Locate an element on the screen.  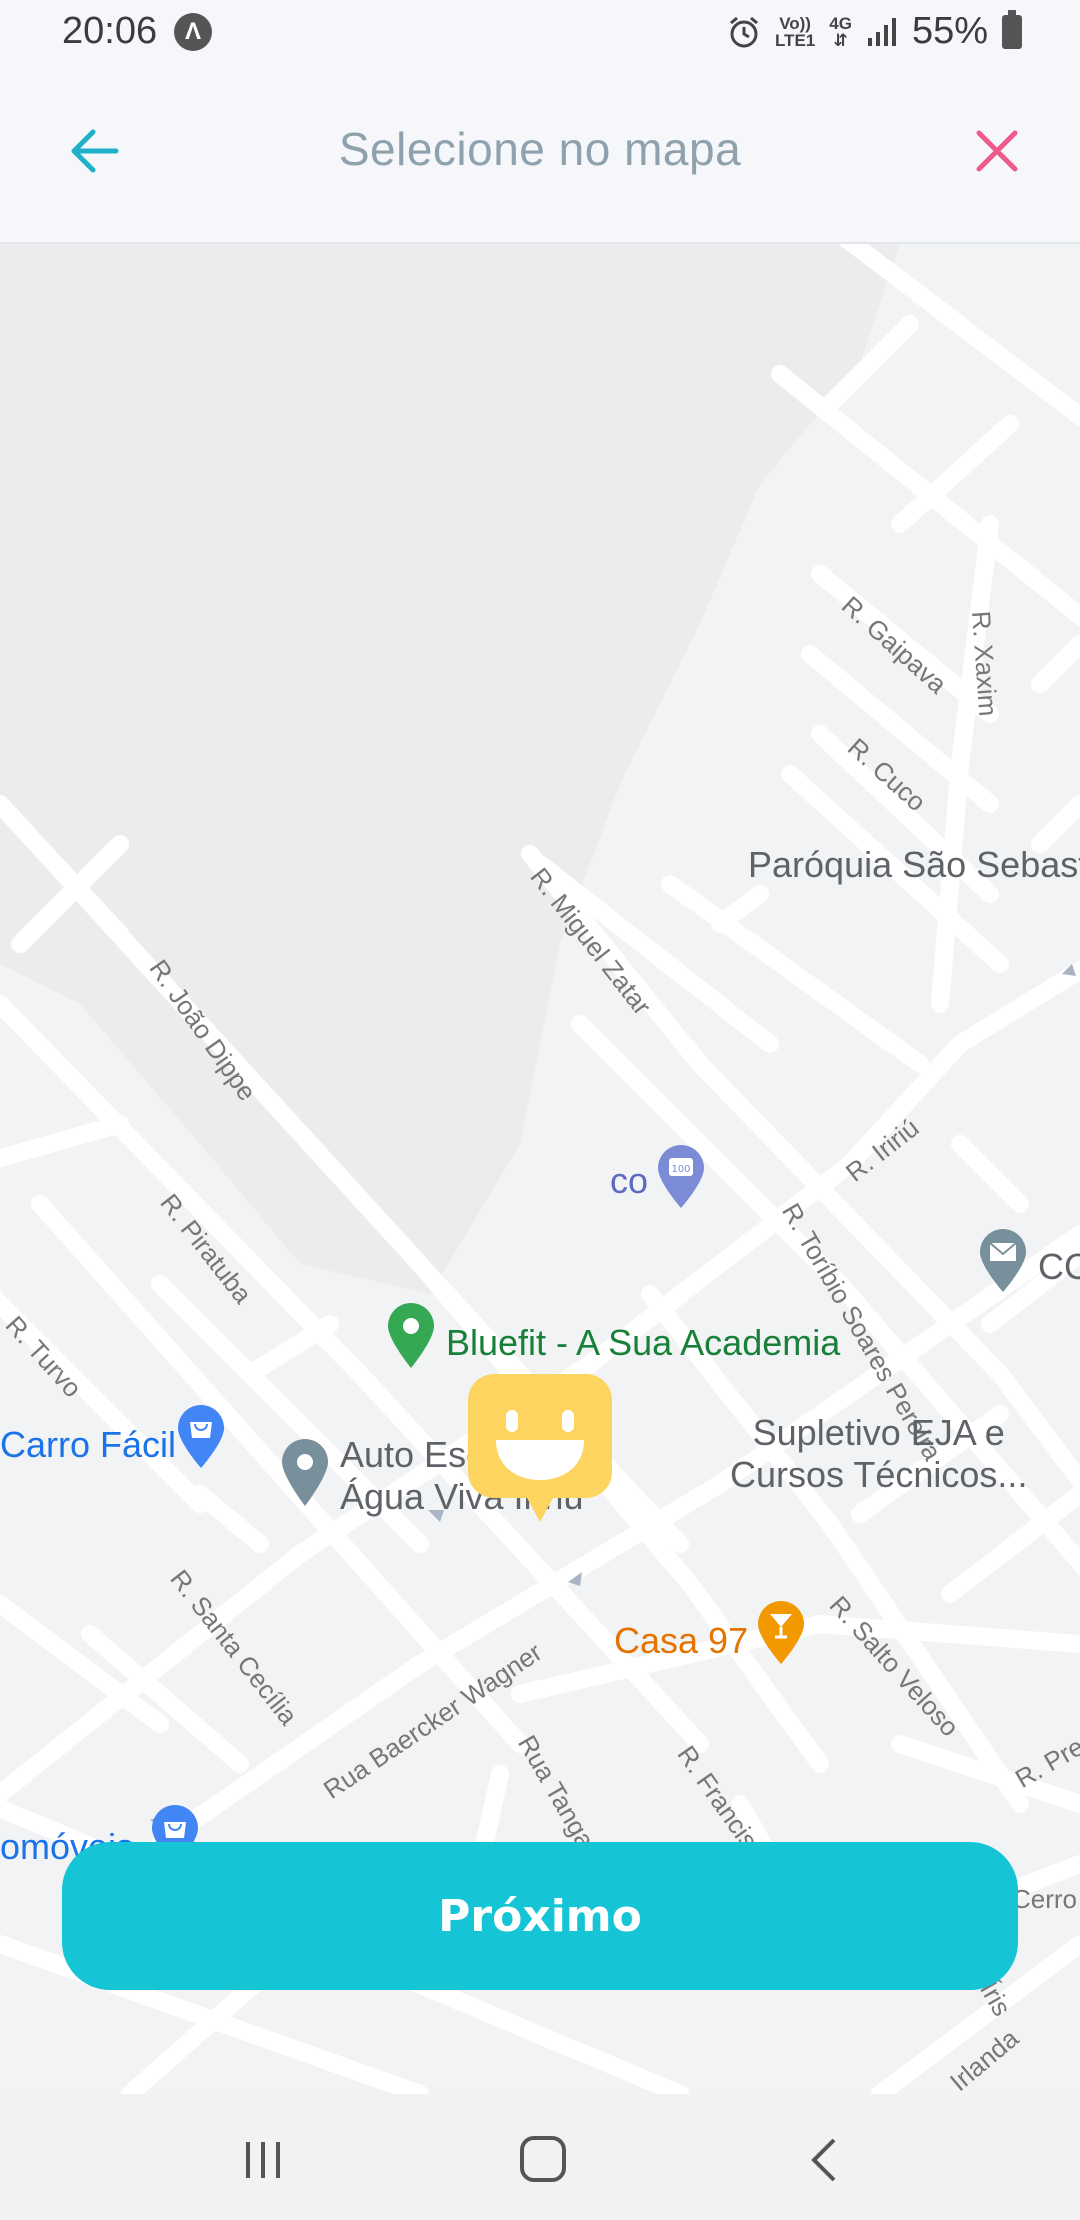
recent-apps-button is located at coordinates (263, 2160).